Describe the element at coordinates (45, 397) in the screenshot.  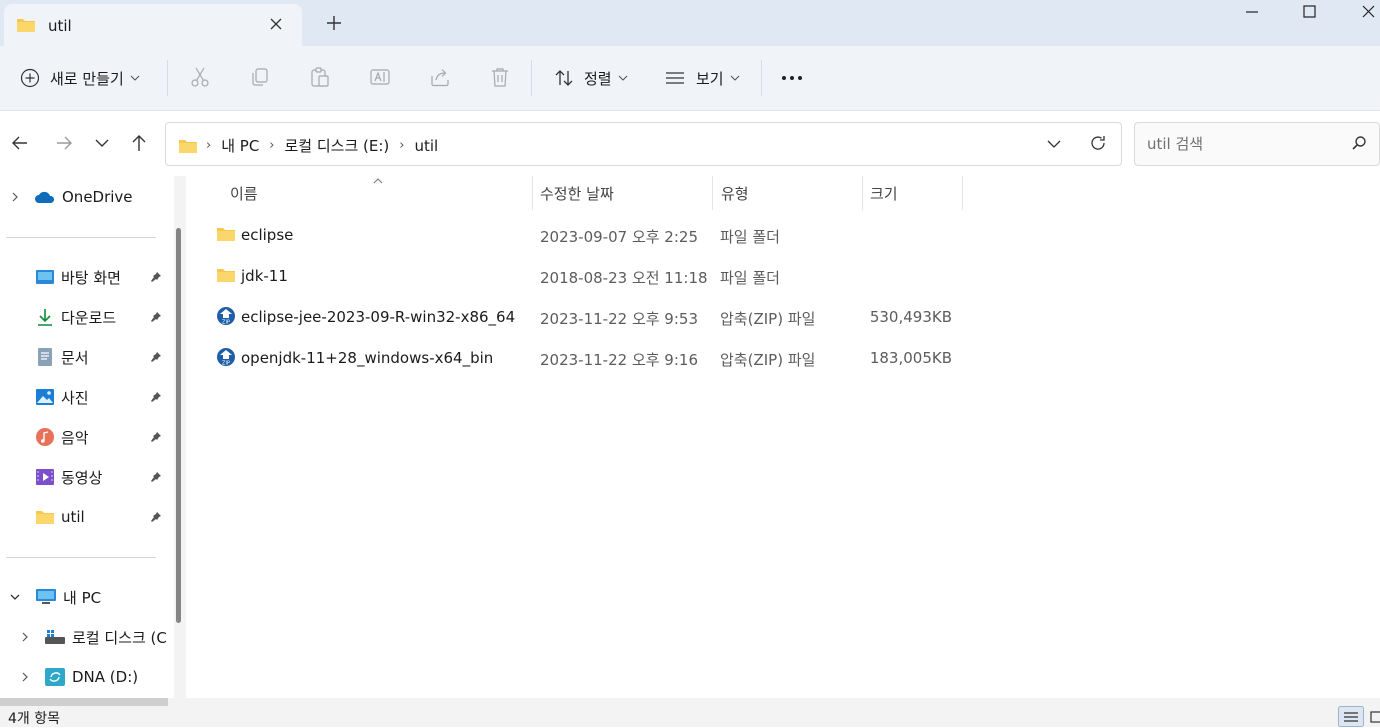
I see `pictures-icon` at that location.